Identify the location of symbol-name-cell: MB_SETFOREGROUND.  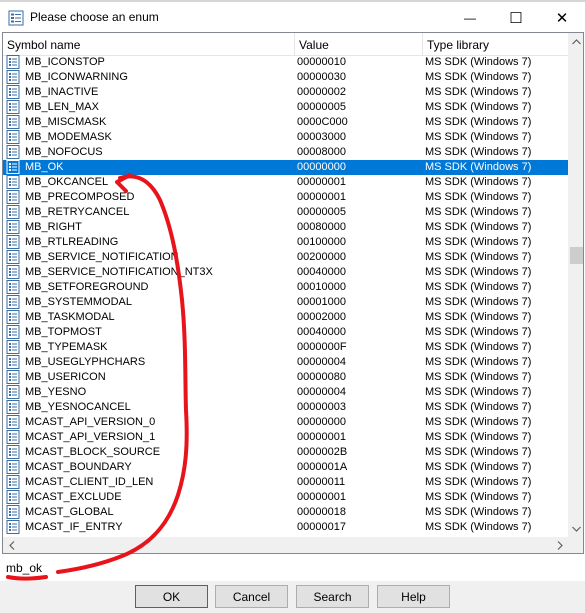
(87, 287).